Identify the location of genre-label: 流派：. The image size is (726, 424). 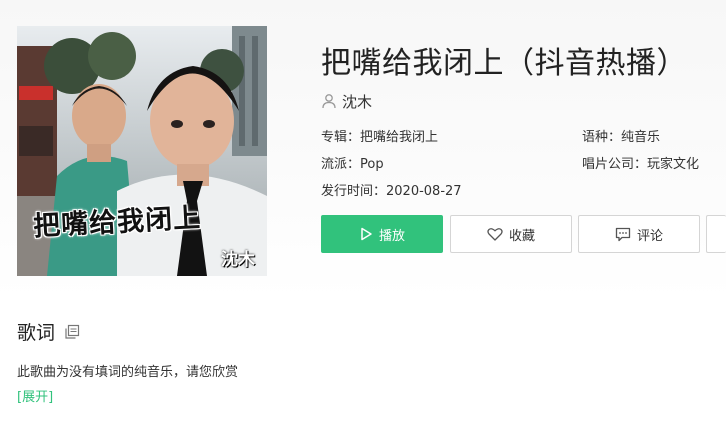
(341, 164).